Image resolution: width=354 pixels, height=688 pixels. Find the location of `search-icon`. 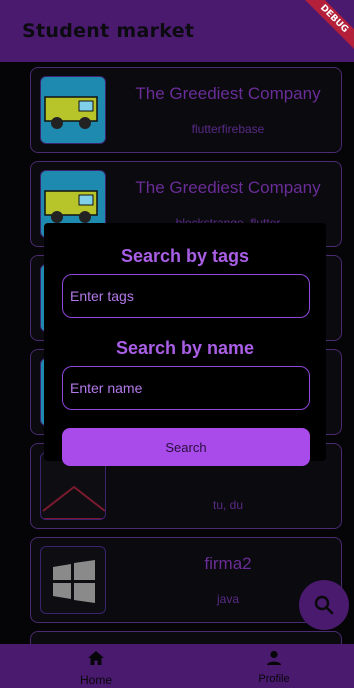

search-icon is located at coordinates (324, 605).